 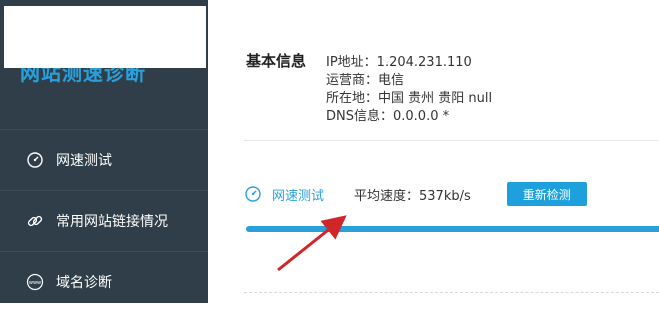 I want to click on divider, so click(x=451, y=140).